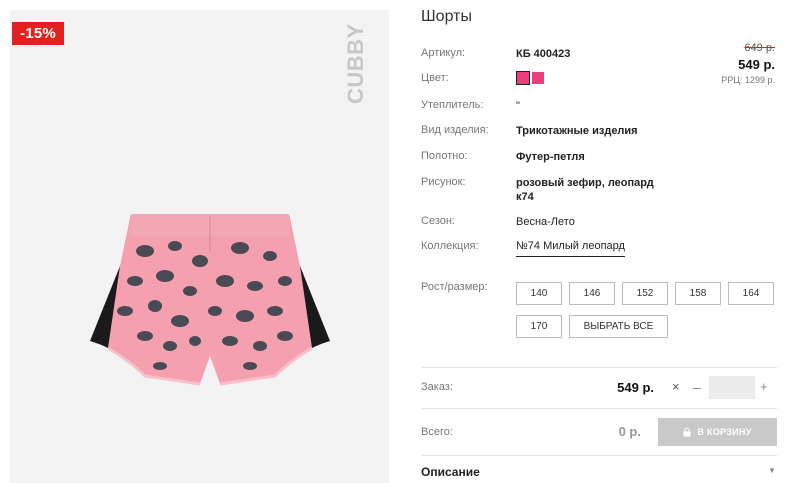  Describe the element at coordinates (210, 300) in the screenshot. I see `shorts-image` at that location.